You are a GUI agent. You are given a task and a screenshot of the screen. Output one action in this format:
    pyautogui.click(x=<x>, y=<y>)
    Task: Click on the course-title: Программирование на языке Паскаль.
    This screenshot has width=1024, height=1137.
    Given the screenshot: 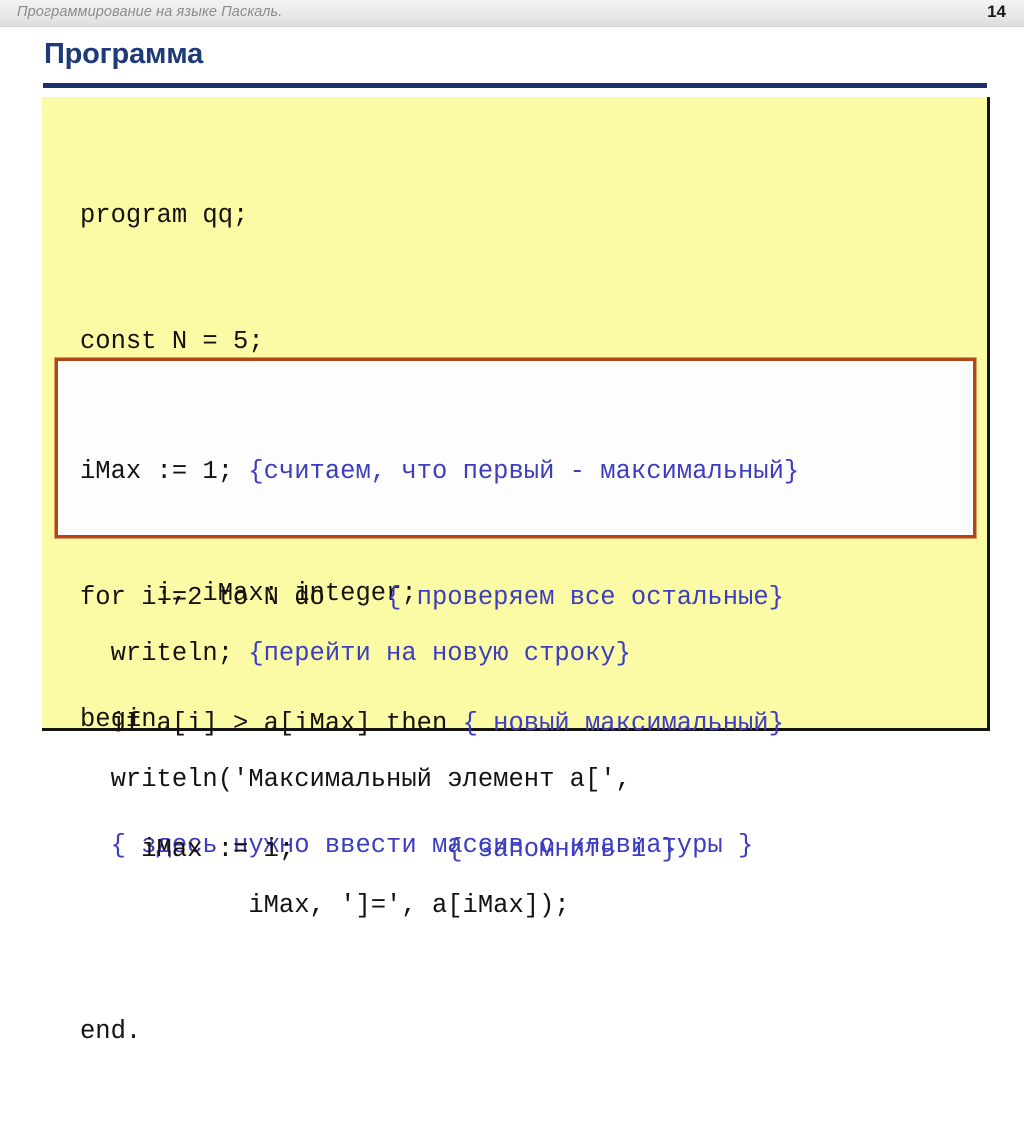 What is the action you would take?
    pyautogui.click(x=150, y=12)
    